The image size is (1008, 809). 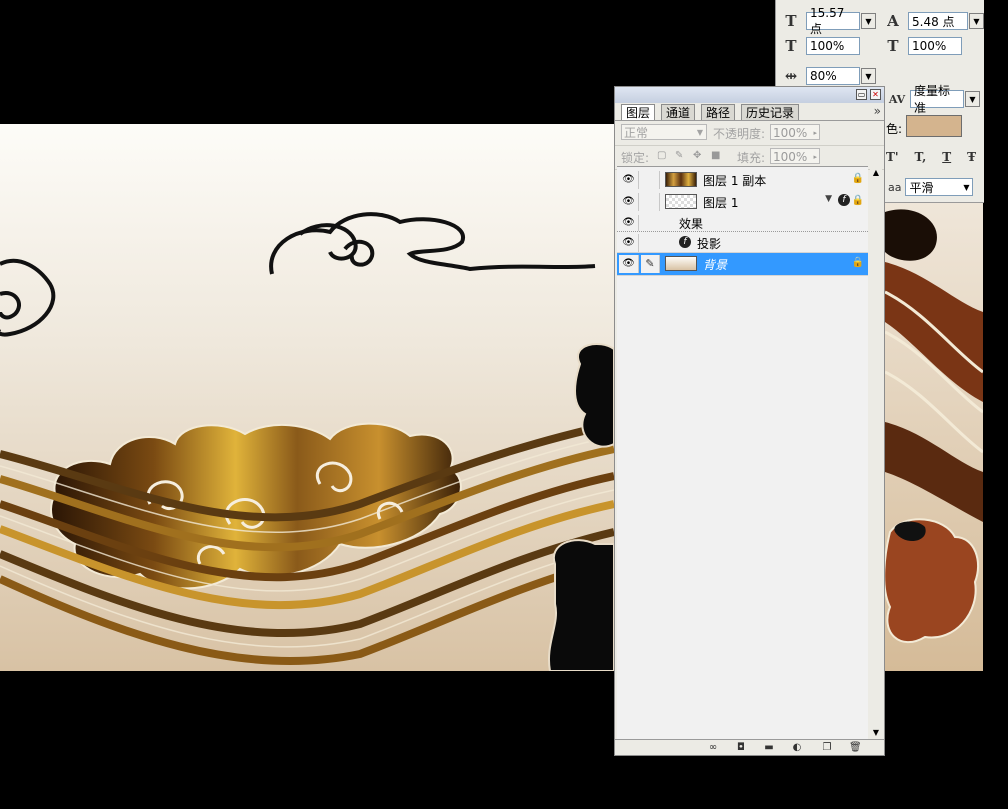 What do you see at coordinates (791, 76) in the screenshot?
I see `tracking-icon: ⇹` at bounding box center [791, 76].